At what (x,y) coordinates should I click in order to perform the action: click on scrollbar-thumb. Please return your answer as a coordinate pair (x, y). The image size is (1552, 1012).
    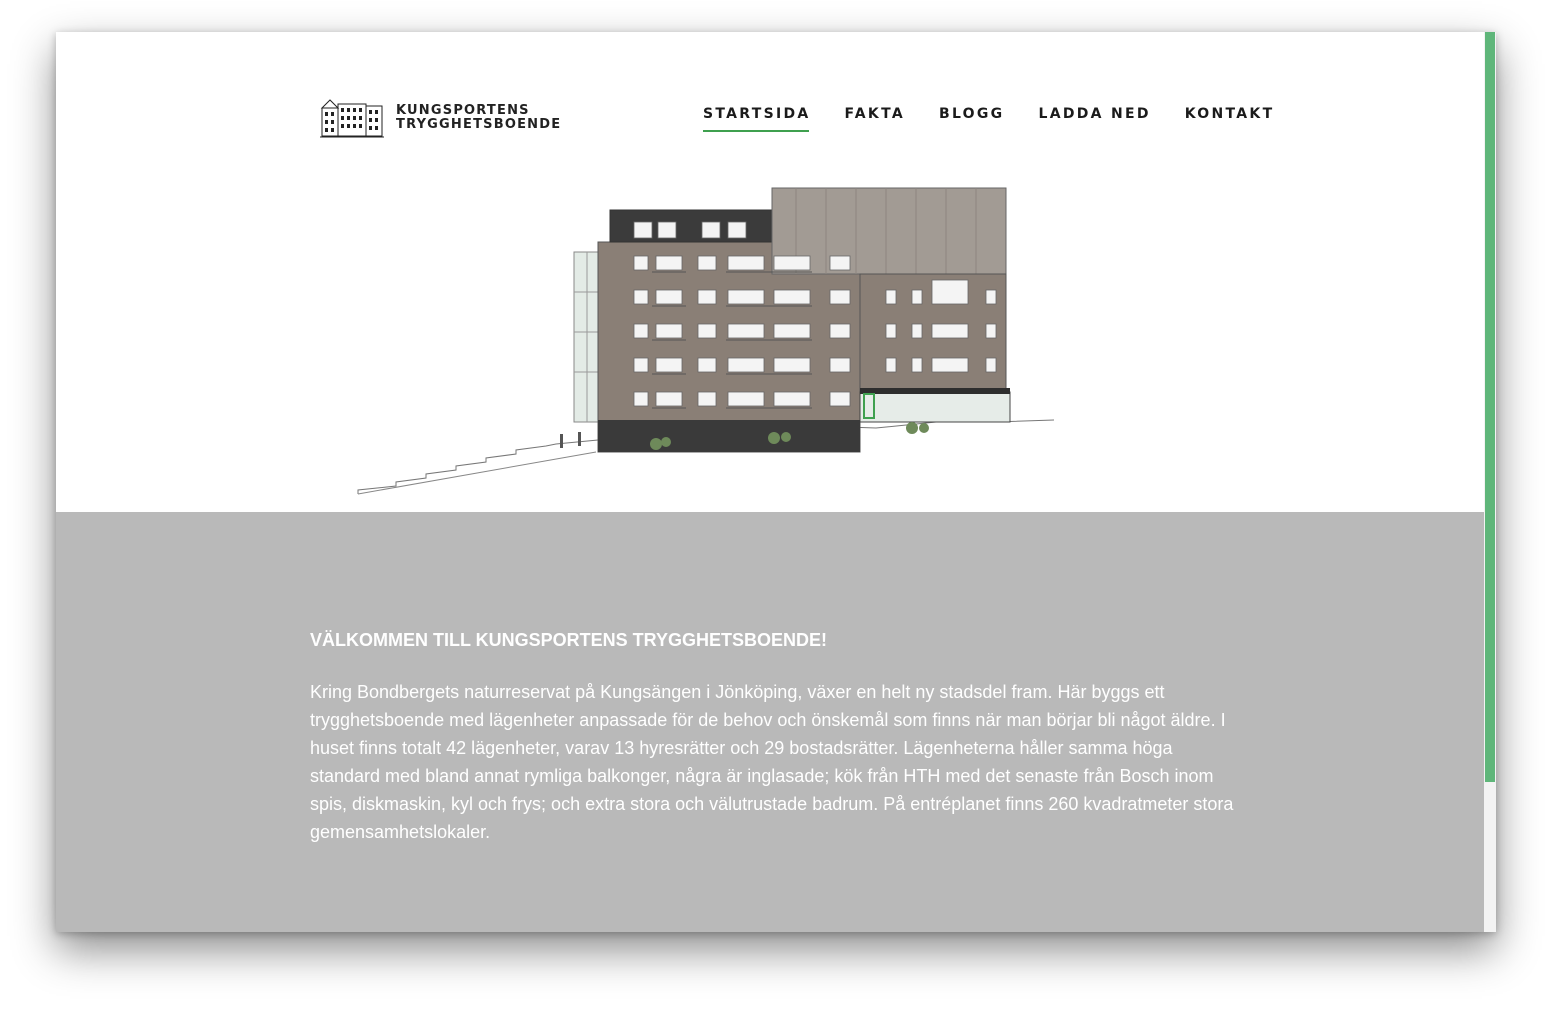
    Looking at the image, I should click on (1490, 407).